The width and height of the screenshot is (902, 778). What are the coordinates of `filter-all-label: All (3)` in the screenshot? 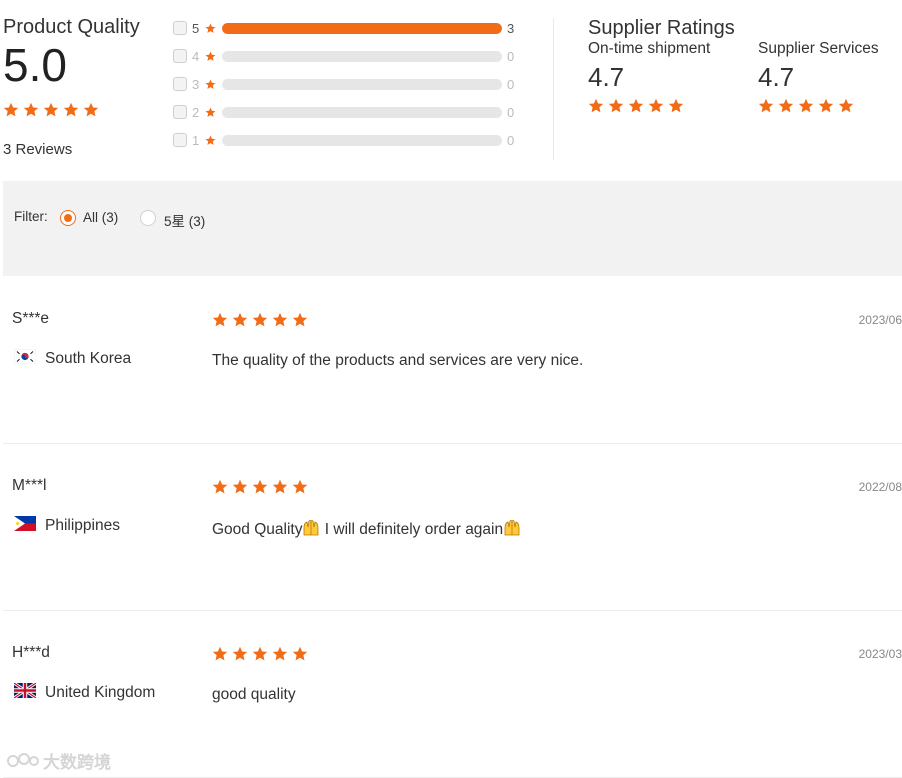 It's located at (100, 217).